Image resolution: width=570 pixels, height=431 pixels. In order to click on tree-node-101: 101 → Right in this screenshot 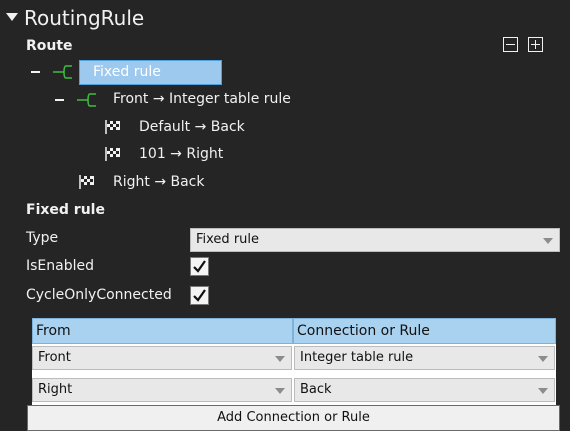, I will do `click(181, 154)`.